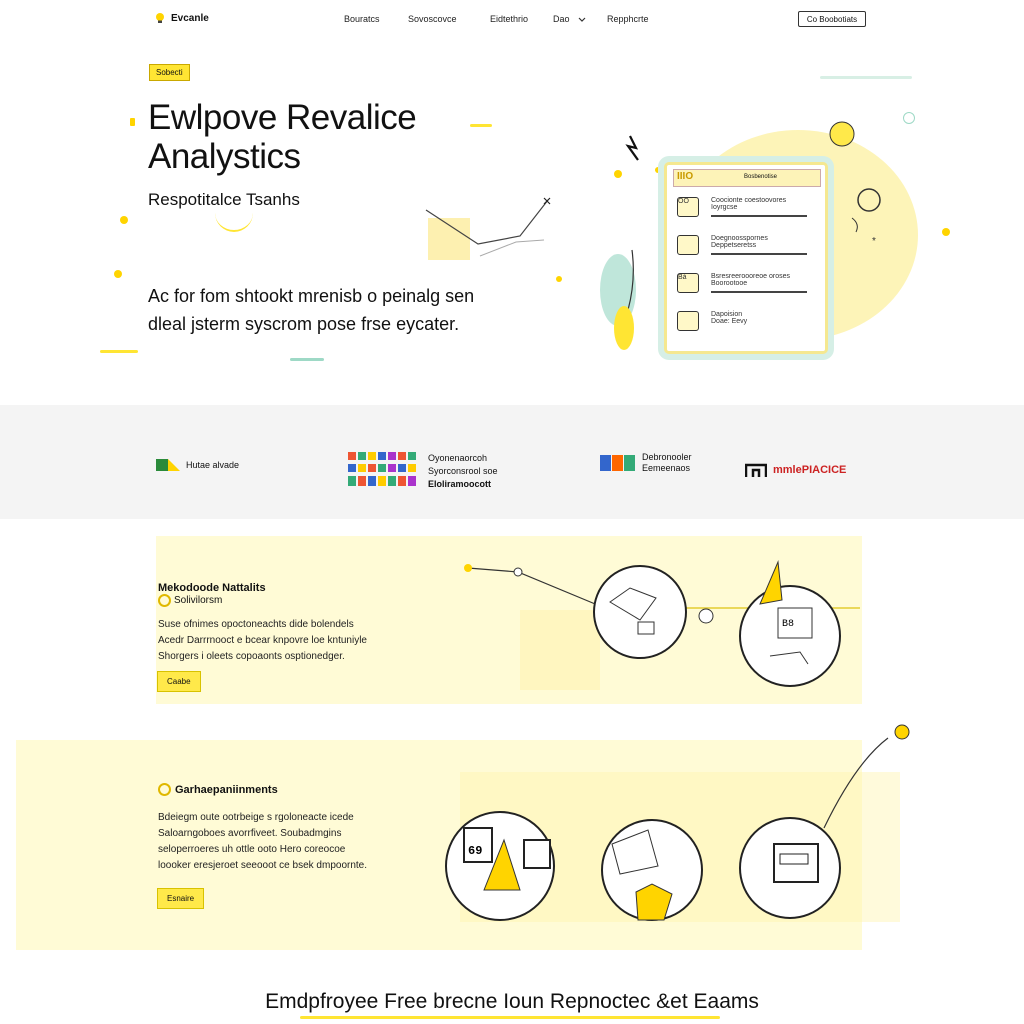 The image size is (1024, 1024). What do you see at coordinates (234, 222) in the screenshot?
I see `decorative-arc` at bounding box center [234, 222].